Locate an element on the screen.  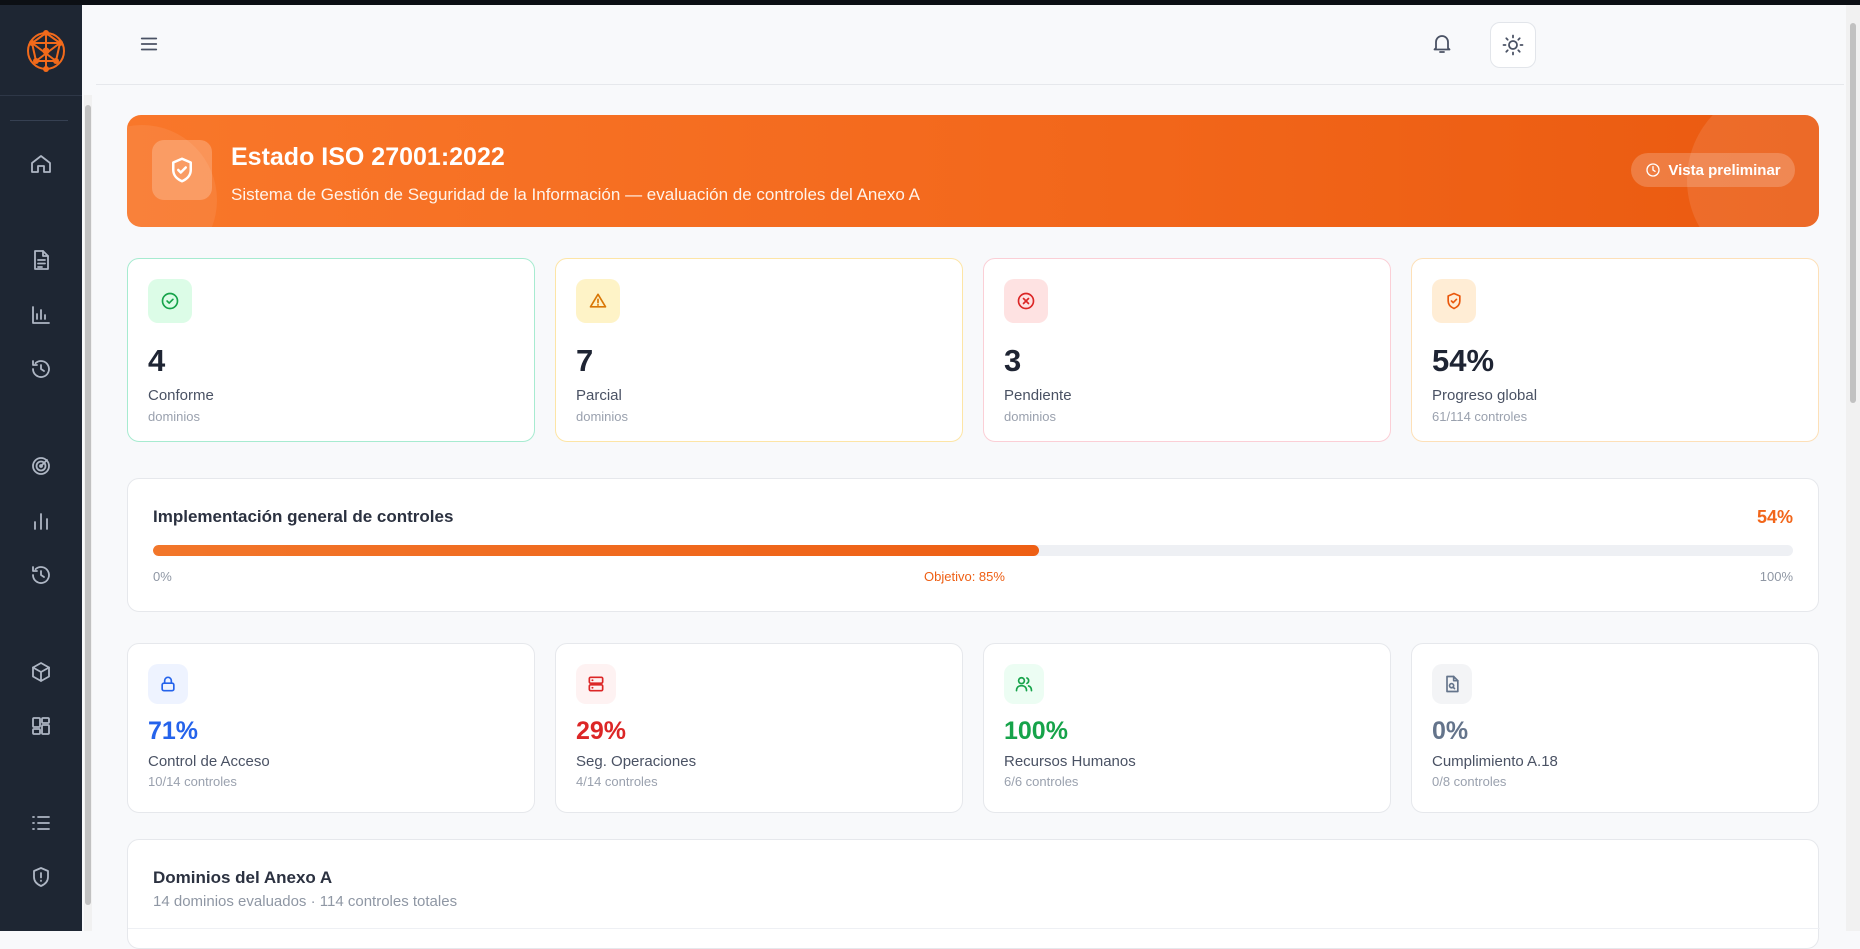
stat-value: 54% is located at coordinates (1463, 360).